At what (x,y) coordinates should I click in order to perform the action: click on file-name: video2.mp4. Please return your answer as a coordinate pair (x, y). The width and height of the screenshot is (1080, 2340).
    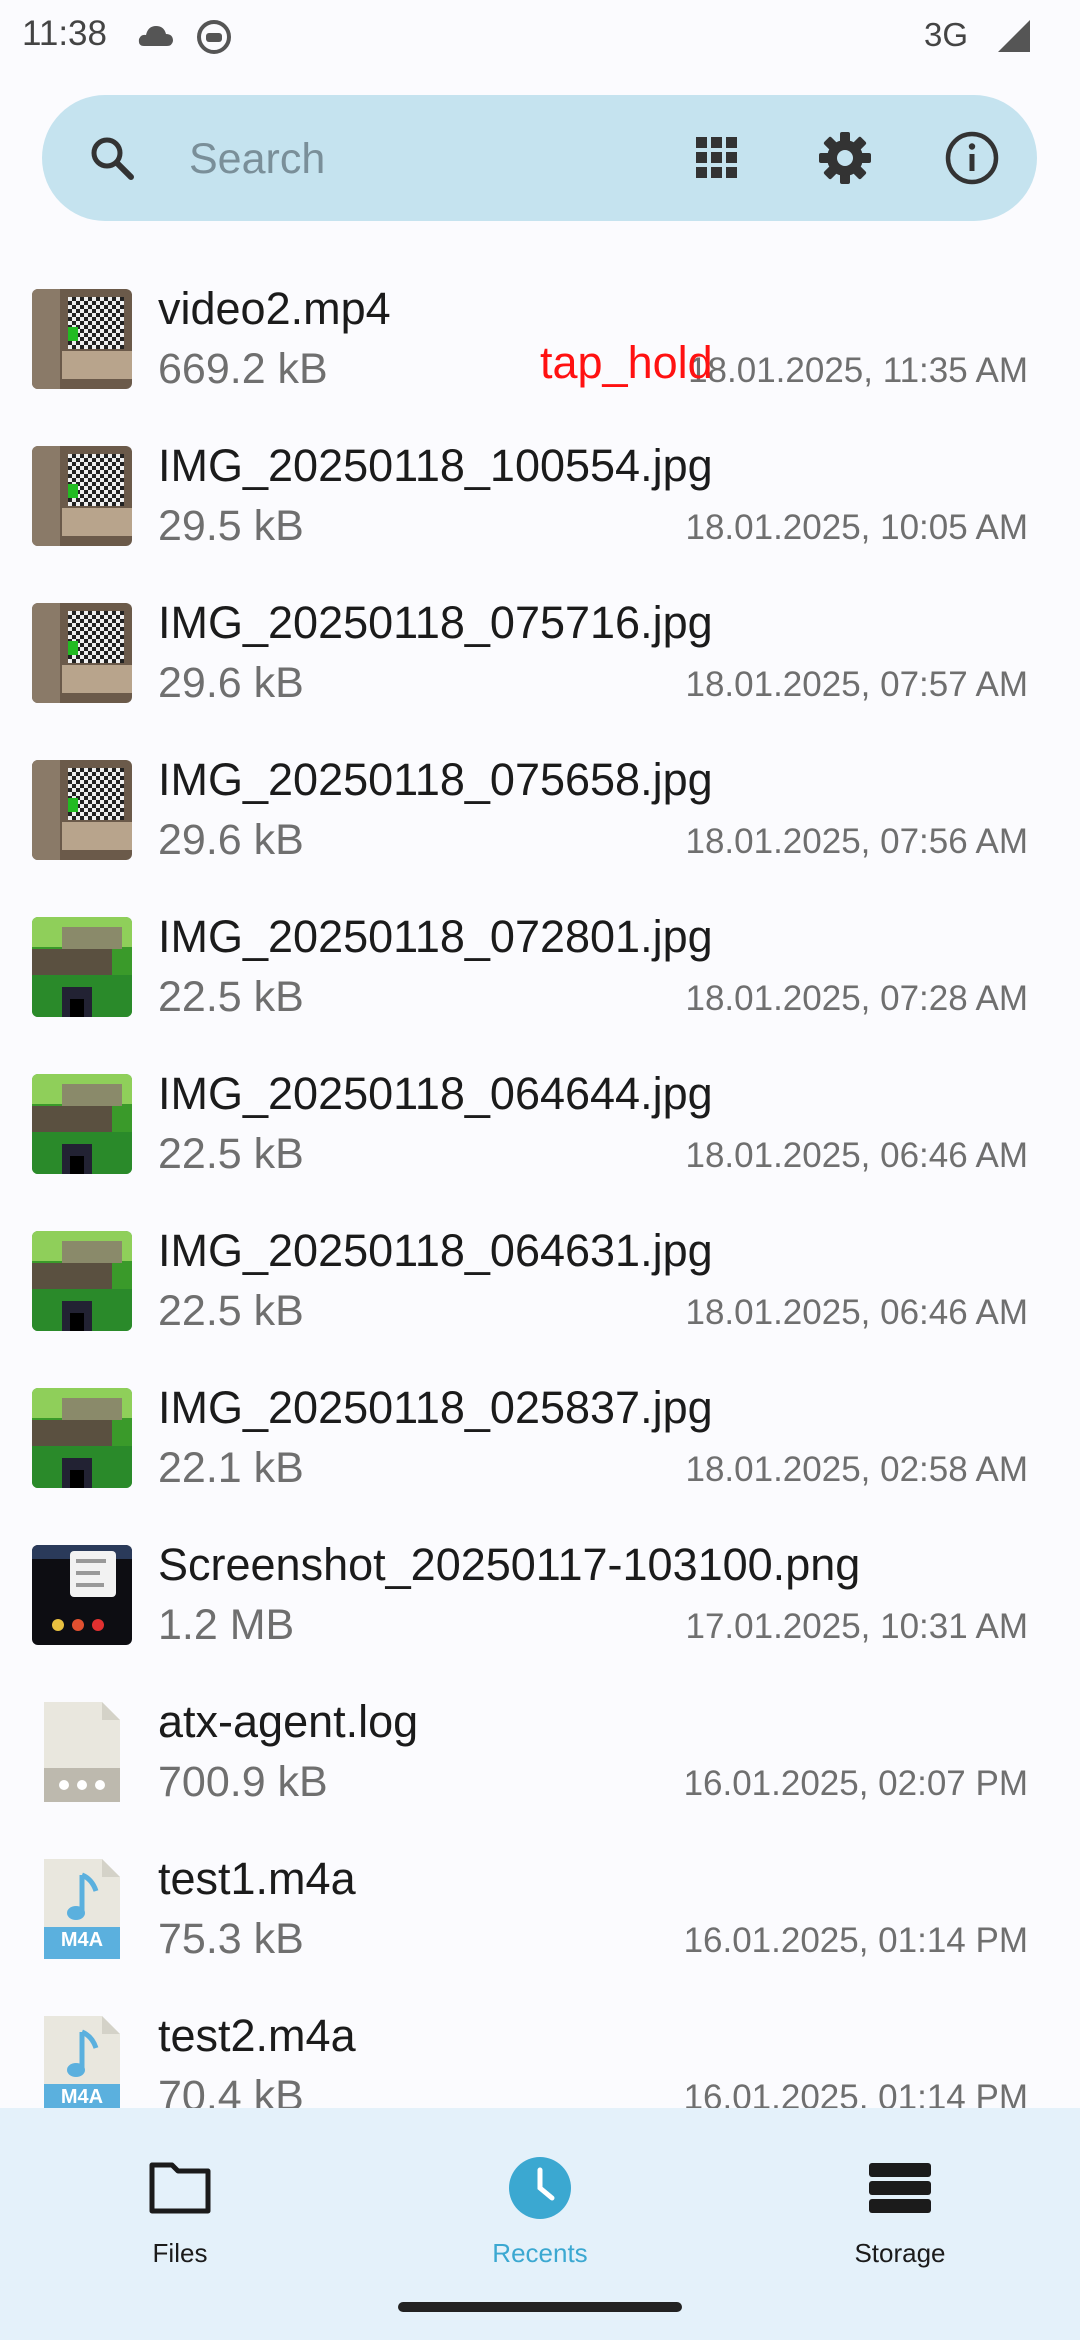
    Looking at the image, I should click on (274, 308).